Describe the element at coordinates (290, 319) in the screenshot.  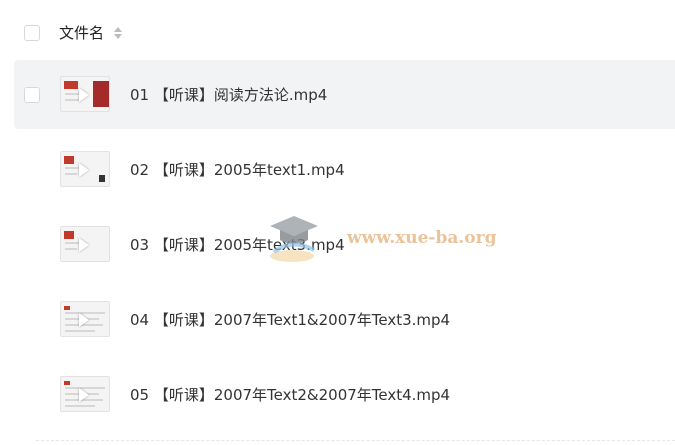
I see `file-name: 04 【听课】2007年Text1&2007年Text3.mp4` at that location.